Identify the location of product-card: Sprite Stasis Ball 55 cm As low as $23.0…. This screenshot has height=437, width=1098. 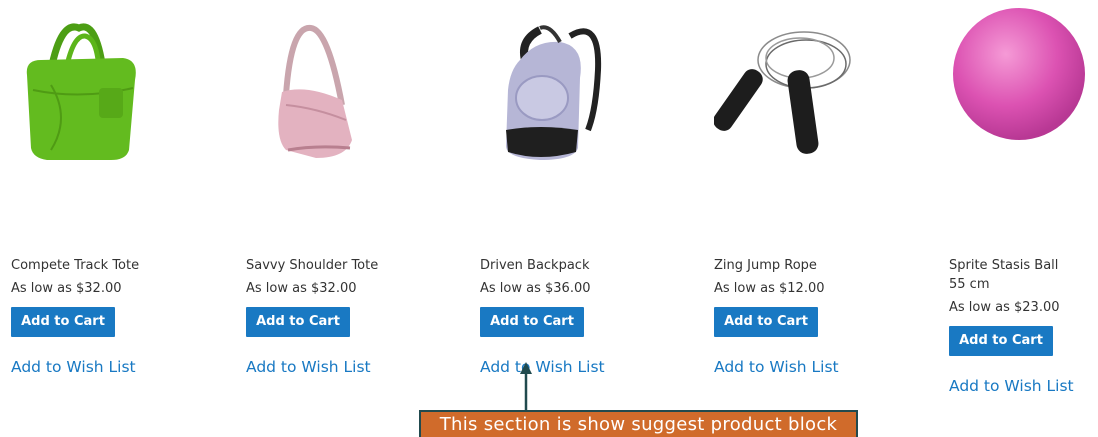
(1023, 197).